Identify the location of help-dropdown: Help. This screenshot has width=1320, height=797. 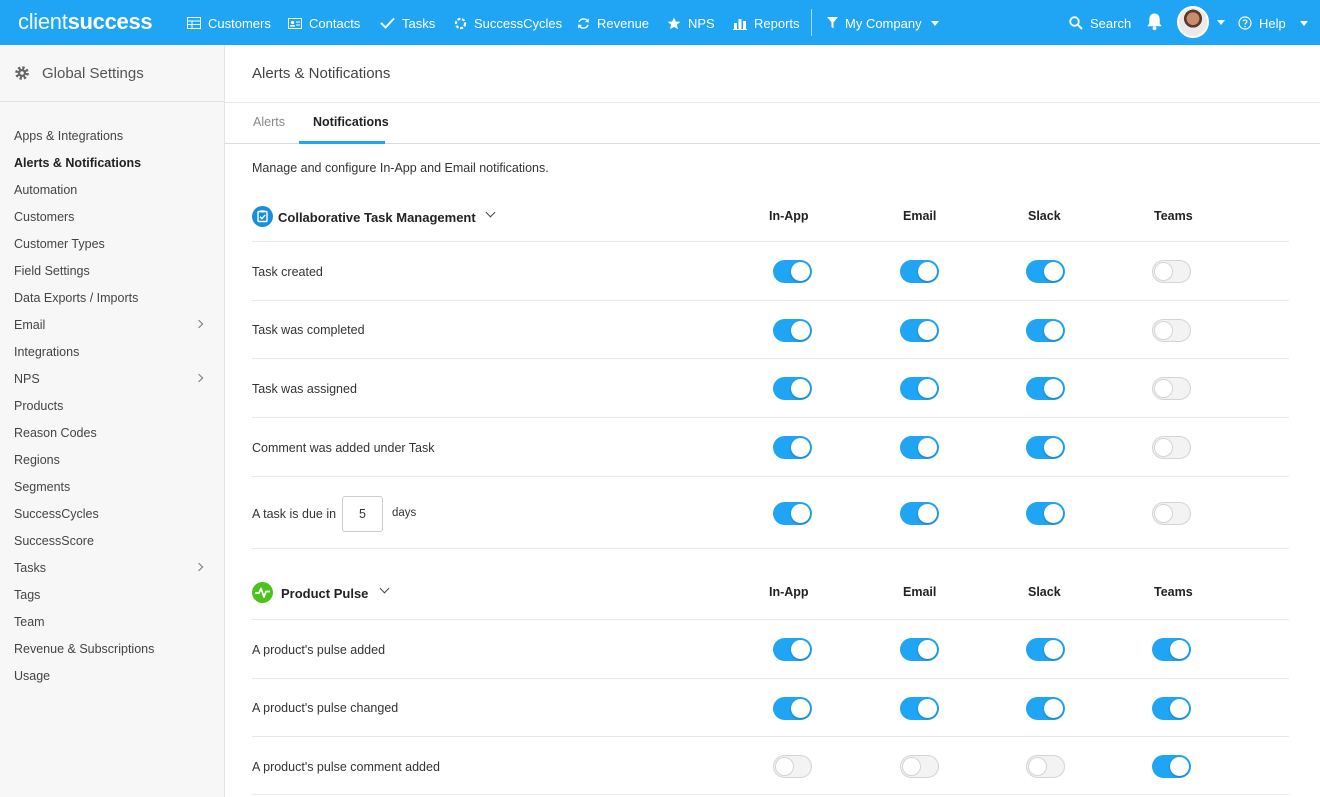
(1273, 23).